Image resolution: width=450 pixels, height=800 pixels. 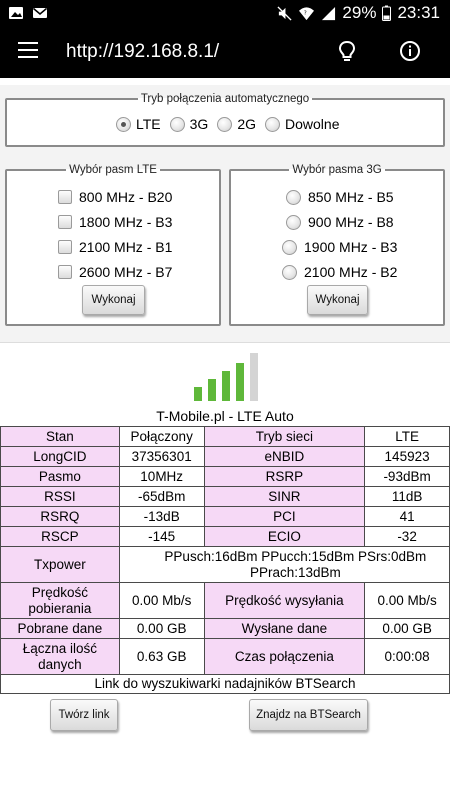 I want to click on stat-value: -93dBm, so click(x=407, y=476).